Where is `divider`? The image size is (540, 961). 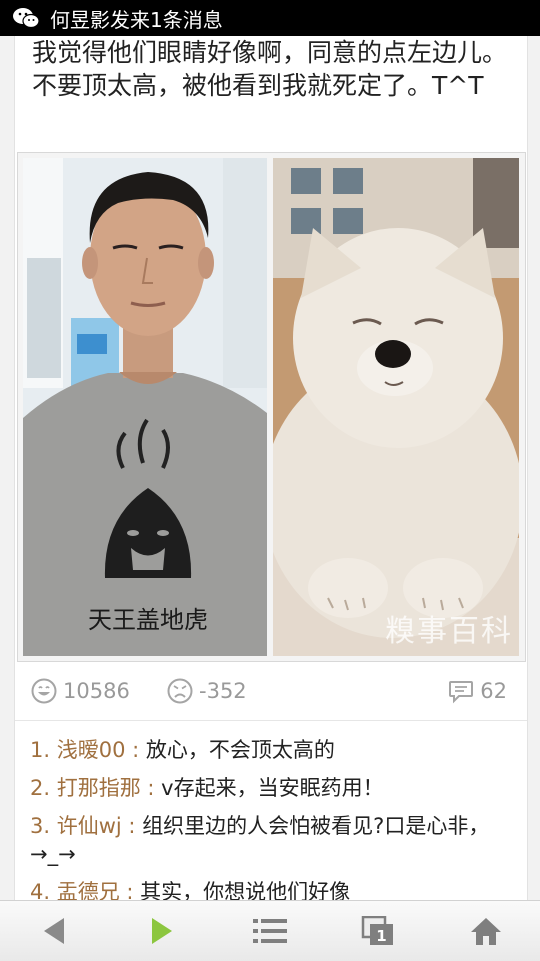
divider is located at coordinates (271, 720).